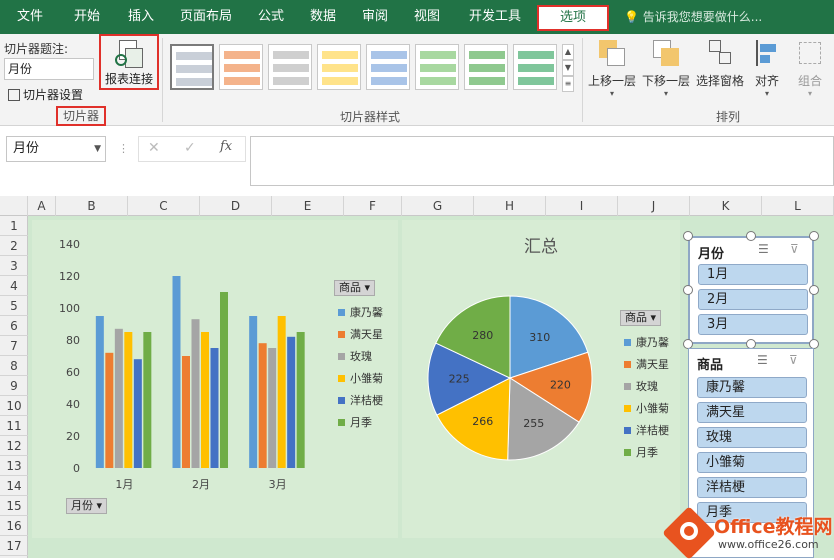  Describe the element at coordinates (752, 462) in the screenshot. I see `slicer-item: 小雏菊` at that location.